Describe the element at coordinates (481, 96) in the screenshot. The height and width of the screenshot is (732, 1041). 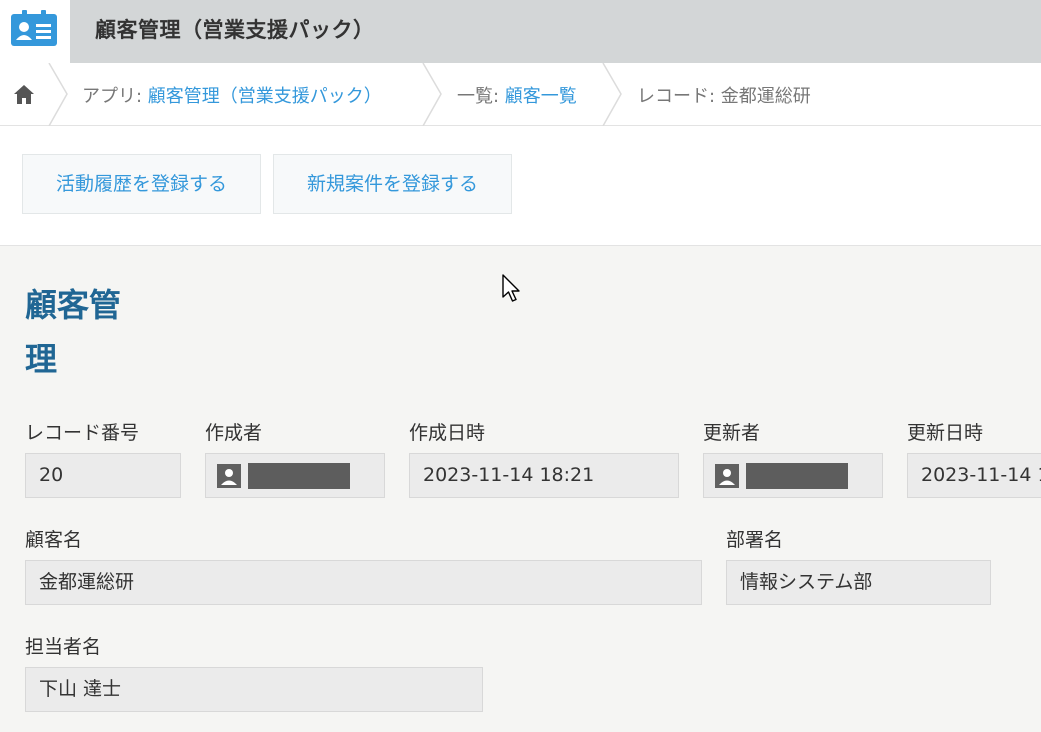
I see `breadcrumb-list-prefix: 一覧:` at that location.